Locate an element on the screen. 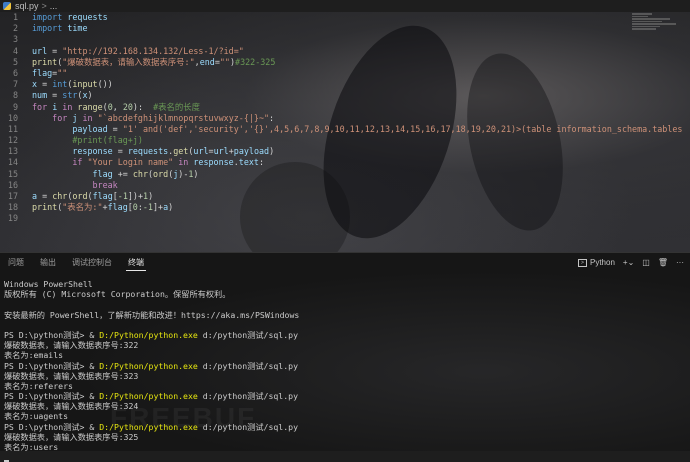  code-token: ]+ is located at coordinates (158, 207).